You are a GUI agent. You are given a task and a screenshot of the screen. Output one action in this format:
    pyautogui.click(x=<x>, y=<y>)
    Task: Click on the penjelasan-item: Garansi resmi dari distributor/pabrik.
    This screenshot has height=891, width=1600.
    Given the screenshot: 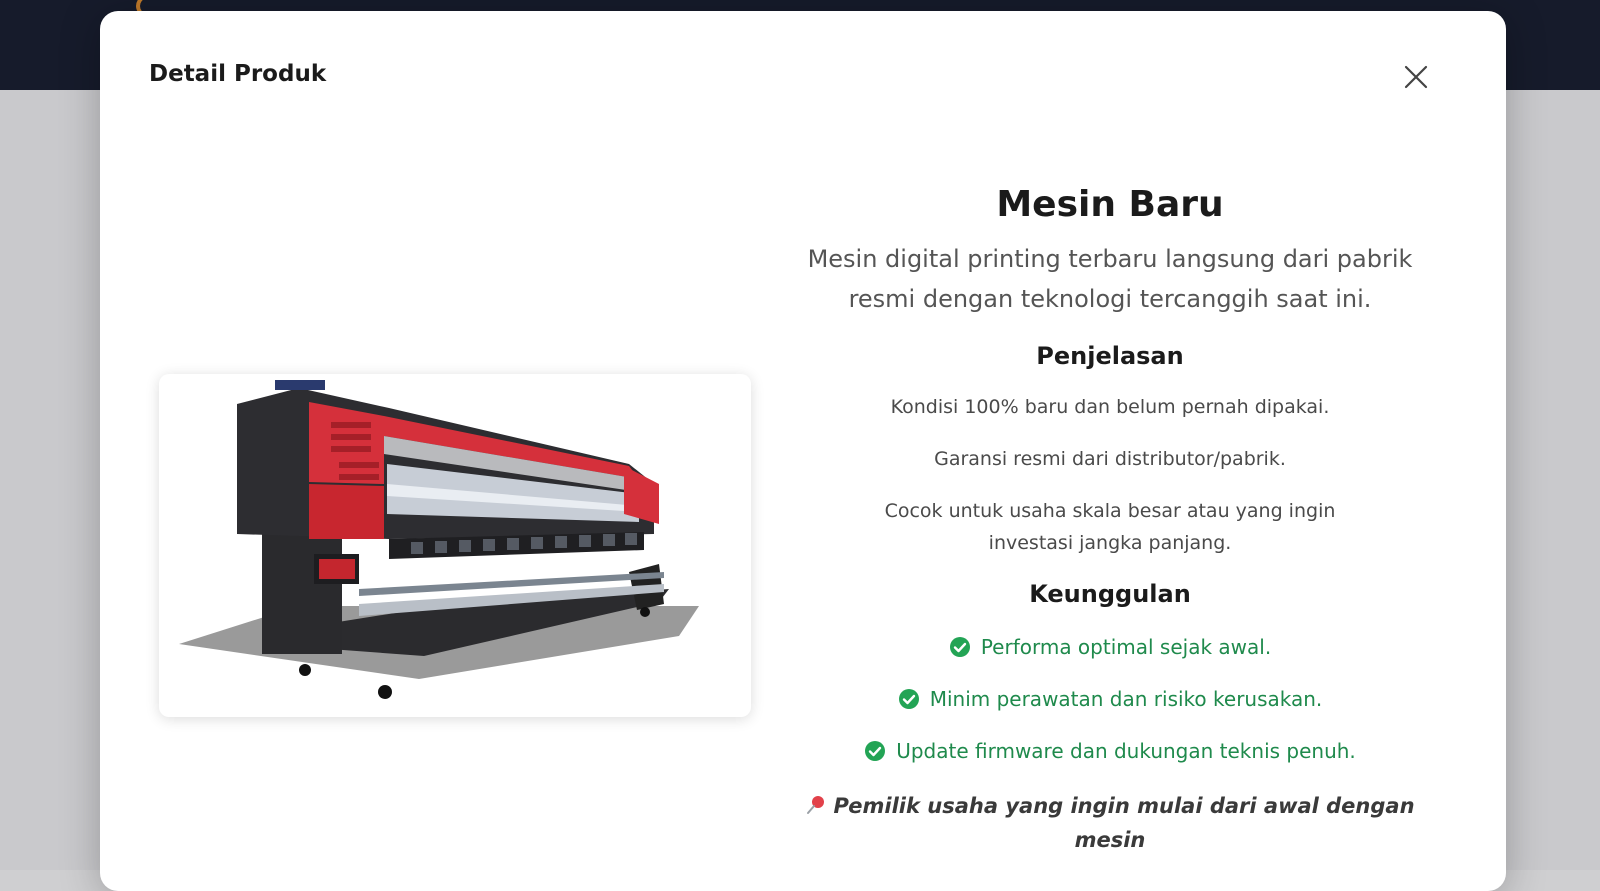 What is the action you would take?
    pyautogui.click(x=1110, y=459)
    